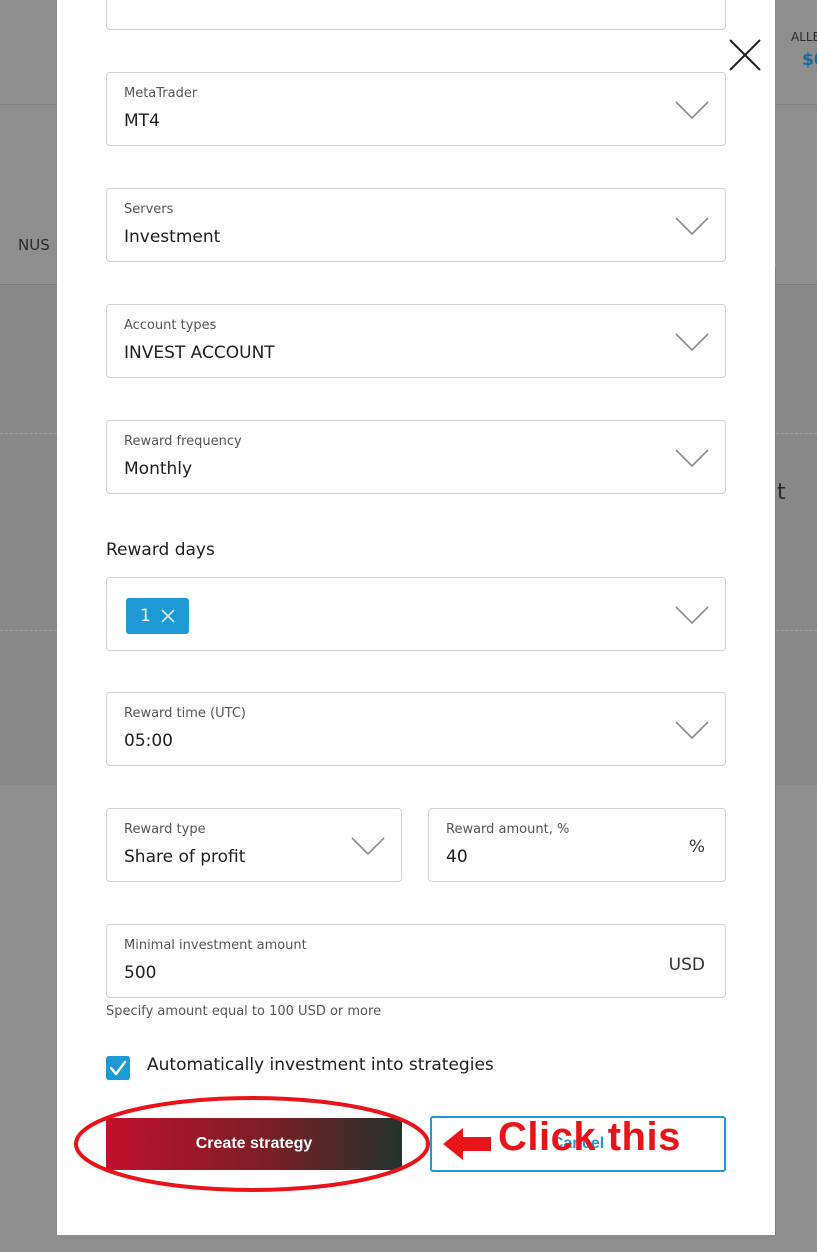 The height and width of the screenshot is (1252, 817). What do you see at coordinates (172, 237) in the screenshot?
I see `field-value: Investment` at bounding box center [172, 237].